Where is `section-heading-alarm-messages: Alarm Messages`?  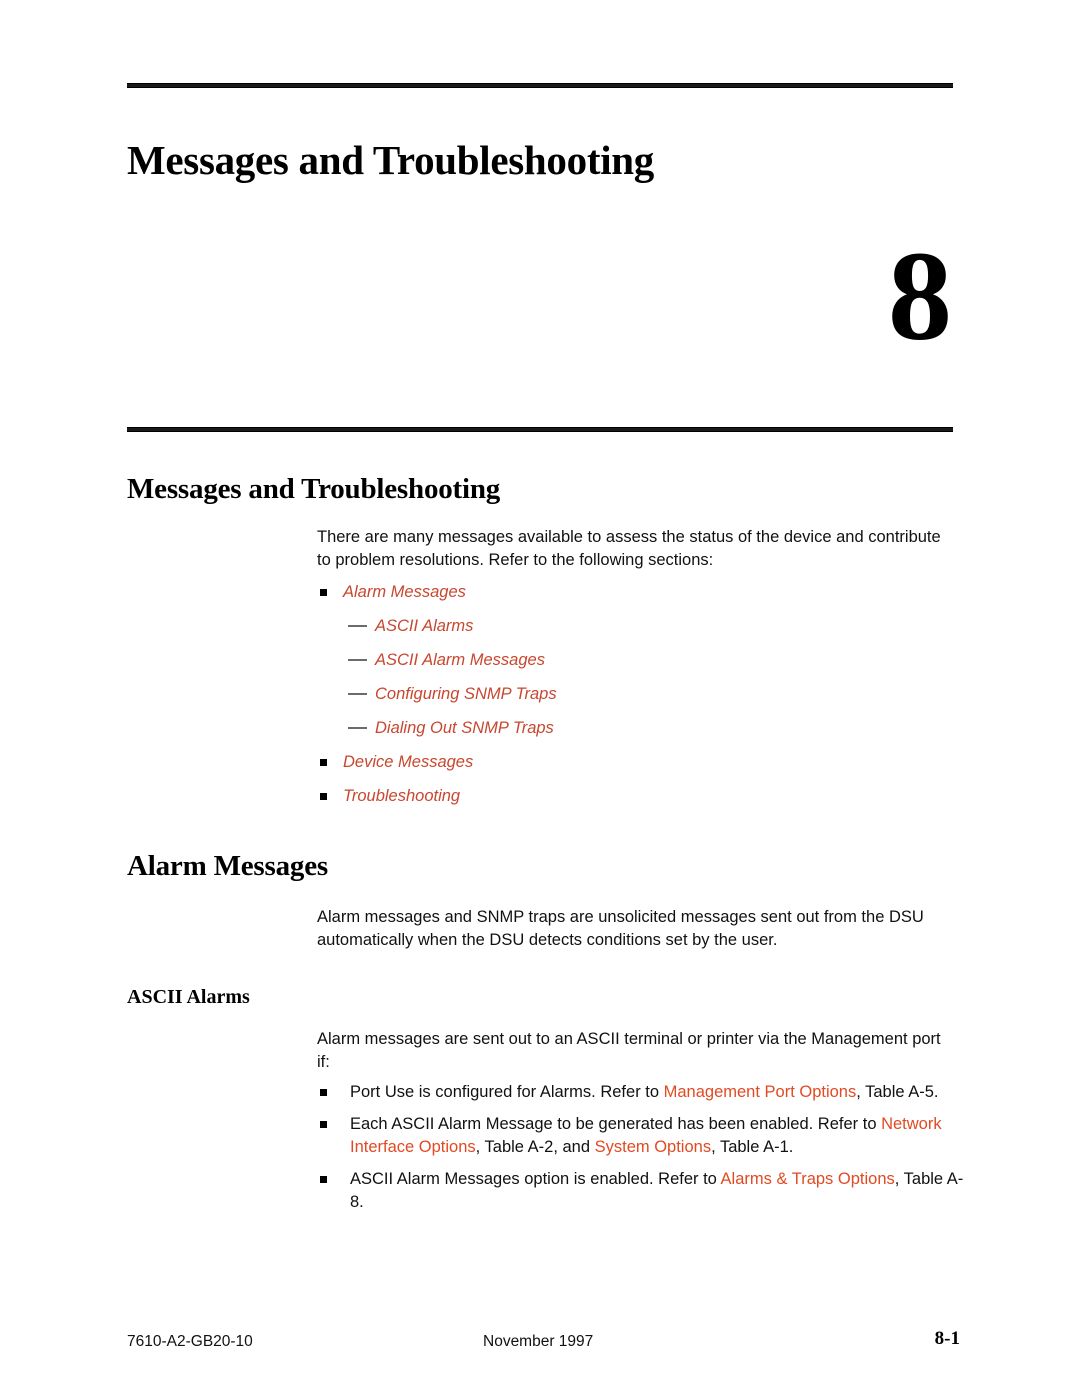 section-heading-alarm-messages: Alarm Messages is located at coordinates (227, 866).